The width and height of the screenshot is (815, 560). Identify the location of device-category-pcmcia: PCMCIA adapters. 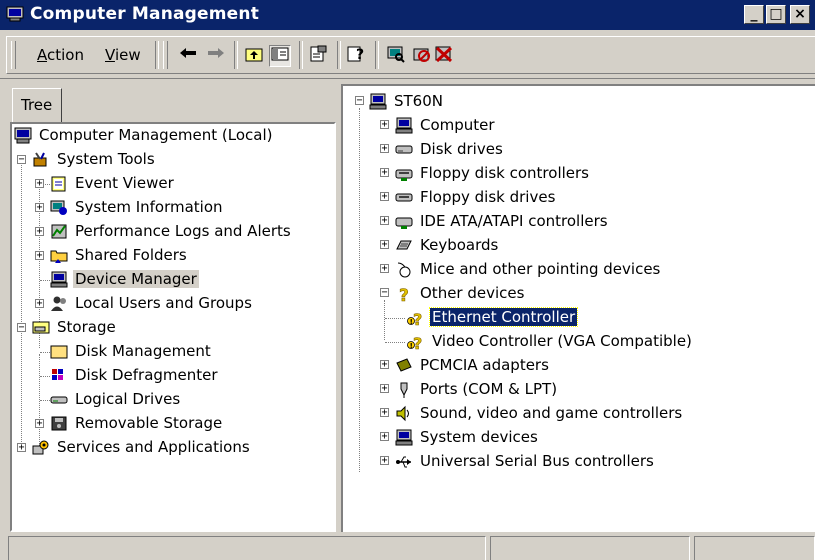
(473, 365).